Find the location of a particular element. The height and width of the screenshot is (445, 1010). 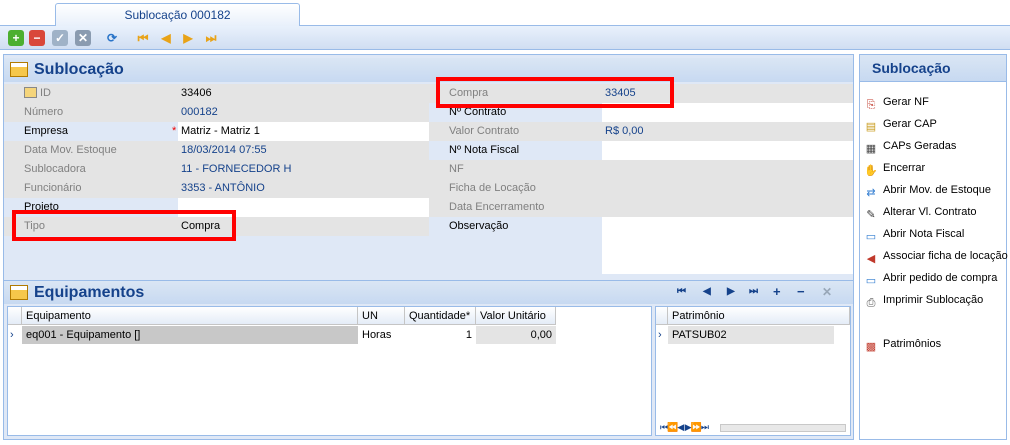

grid-last-icon: ⏭ is located at coordinates (753, 291).